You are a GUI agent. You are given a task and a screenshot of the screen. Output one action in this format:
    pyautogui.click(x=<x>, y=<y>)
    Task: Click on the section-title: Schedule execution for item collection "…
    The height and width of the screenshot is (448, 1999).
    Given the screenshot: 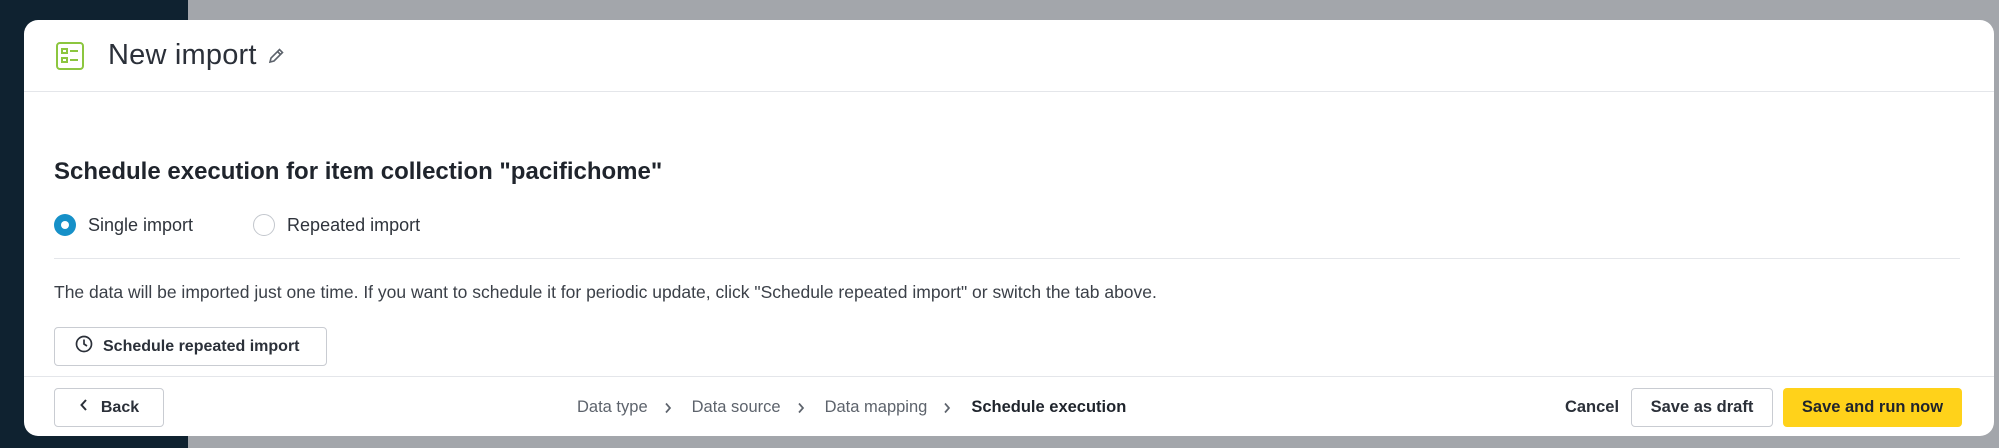 What is the action you would take?
    pyautogui.click(x=358, y=171)
    